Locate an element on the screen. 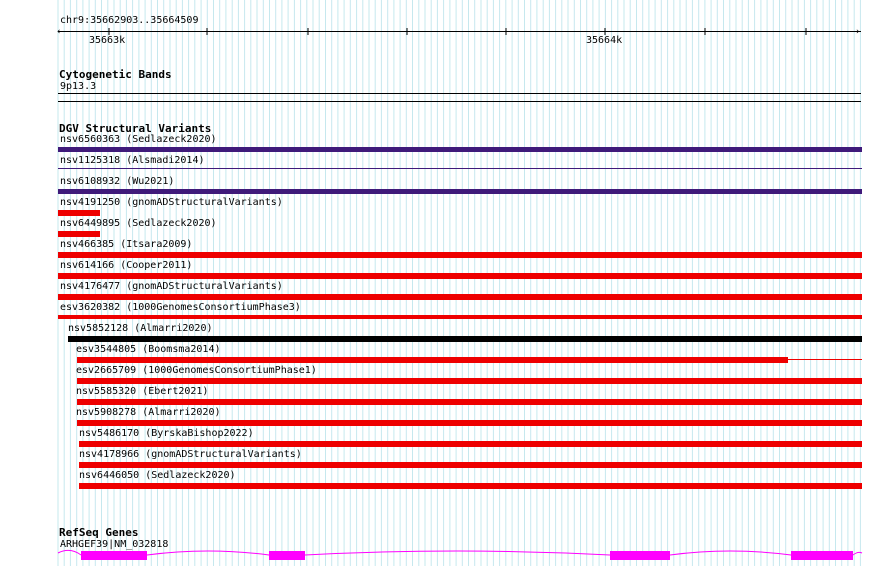  dgv-feature-label: nsv6449895 (Sedlazeck2020) is located at coordinates (138, 224).